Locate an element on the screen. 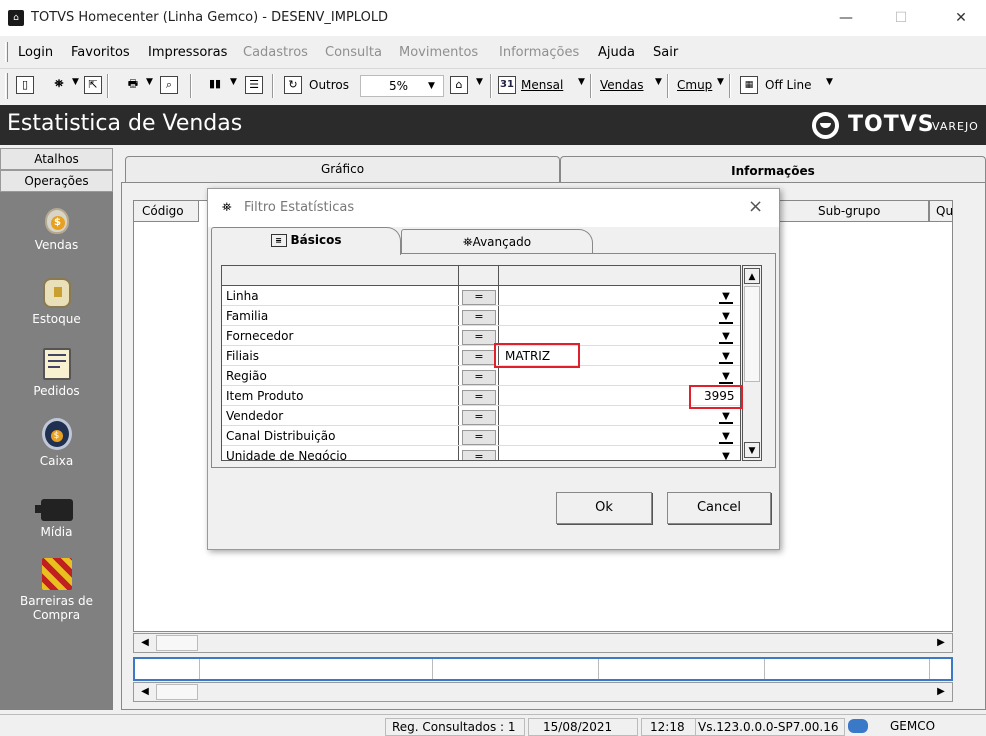 The image size is (986, 736). menu-impressoras: Impressoras is located at coordinates (187, 52).